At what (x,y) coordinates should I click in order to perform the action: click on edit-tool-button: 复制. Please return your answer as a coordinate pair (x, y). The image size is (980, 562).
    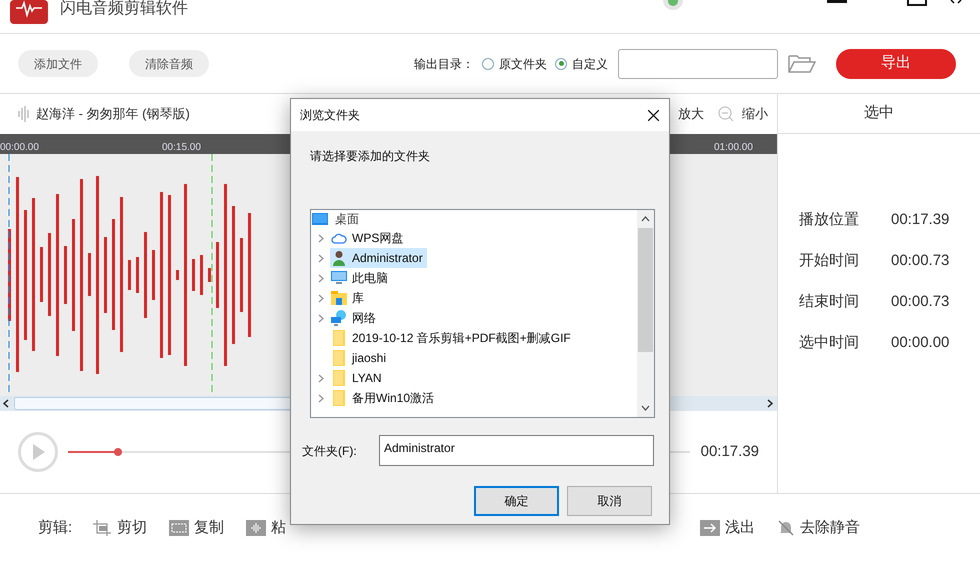
    Looking at the image, I should click on (196, 528).